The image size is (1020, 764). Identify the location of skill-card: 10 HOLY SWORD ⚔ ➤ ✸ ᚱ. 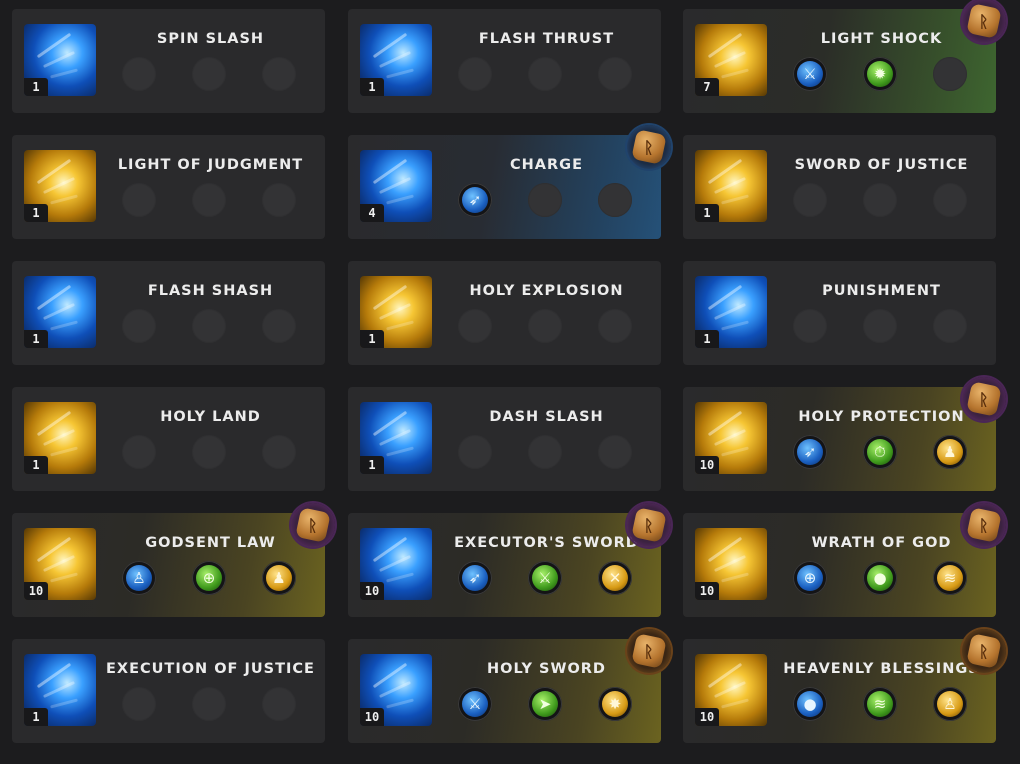
(509, 686).